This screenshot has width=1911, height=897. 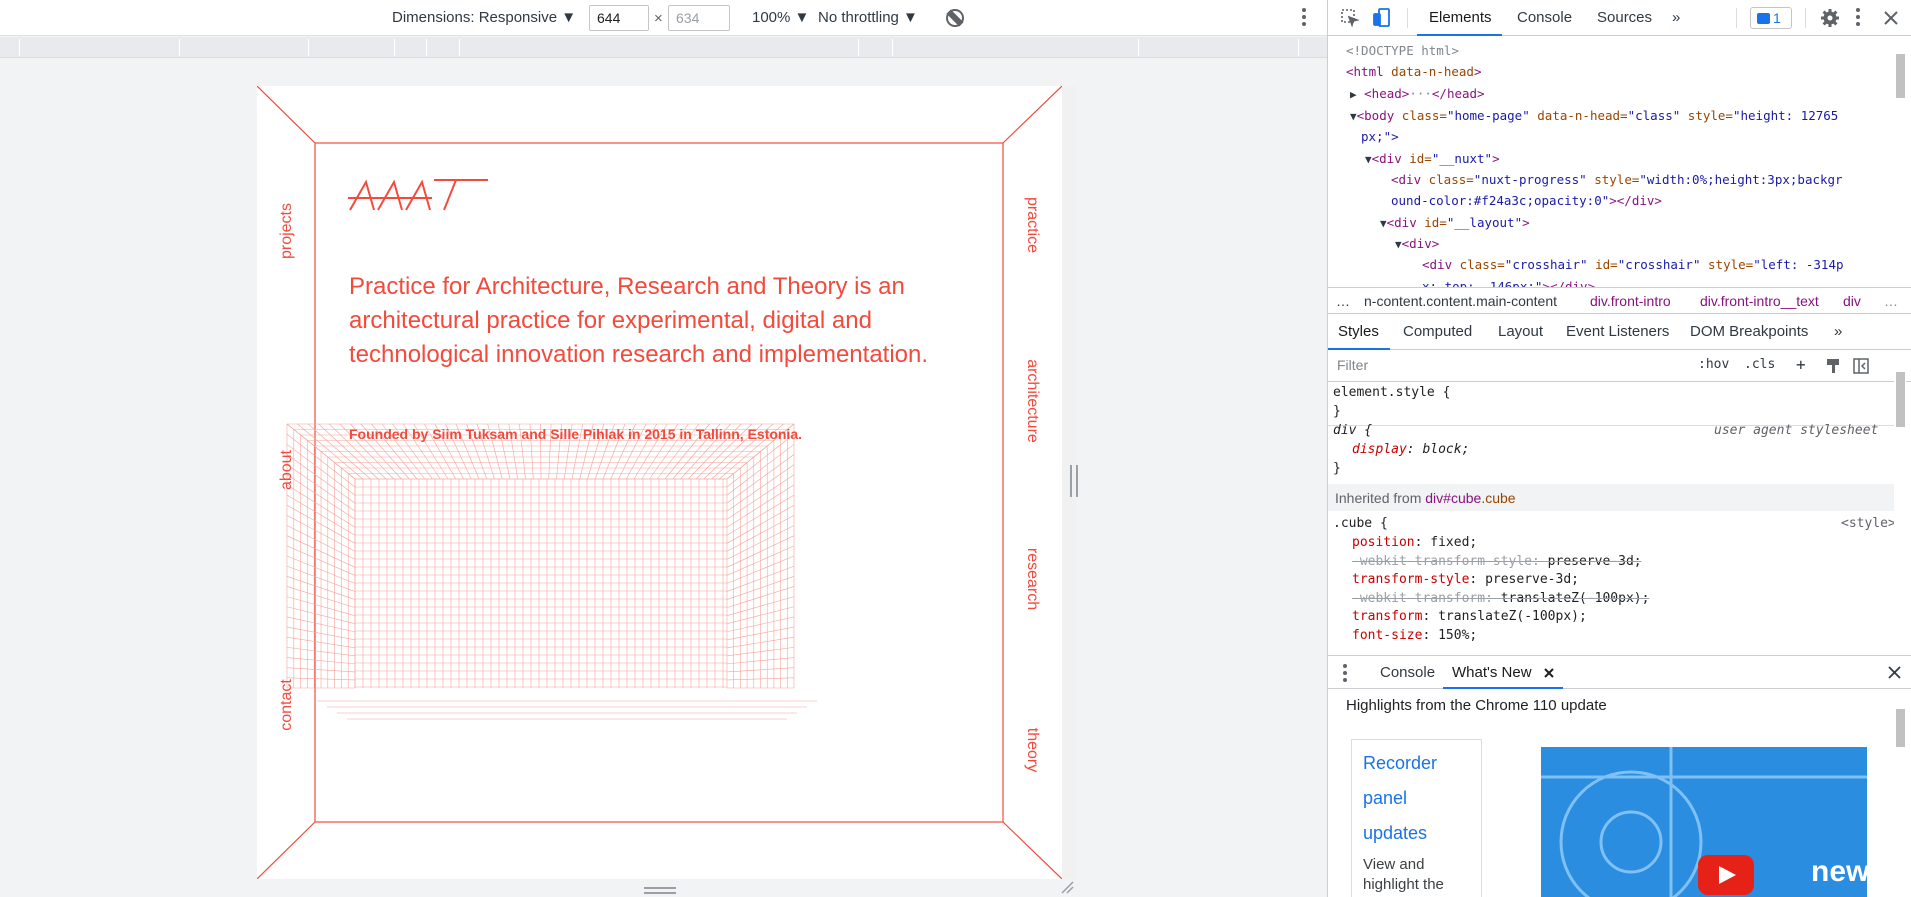 What do you see at coordinates (868, 17) in the screenshot?
I see `throttling-dropdown: No throttling ▼` at bounding box center [868, 17].